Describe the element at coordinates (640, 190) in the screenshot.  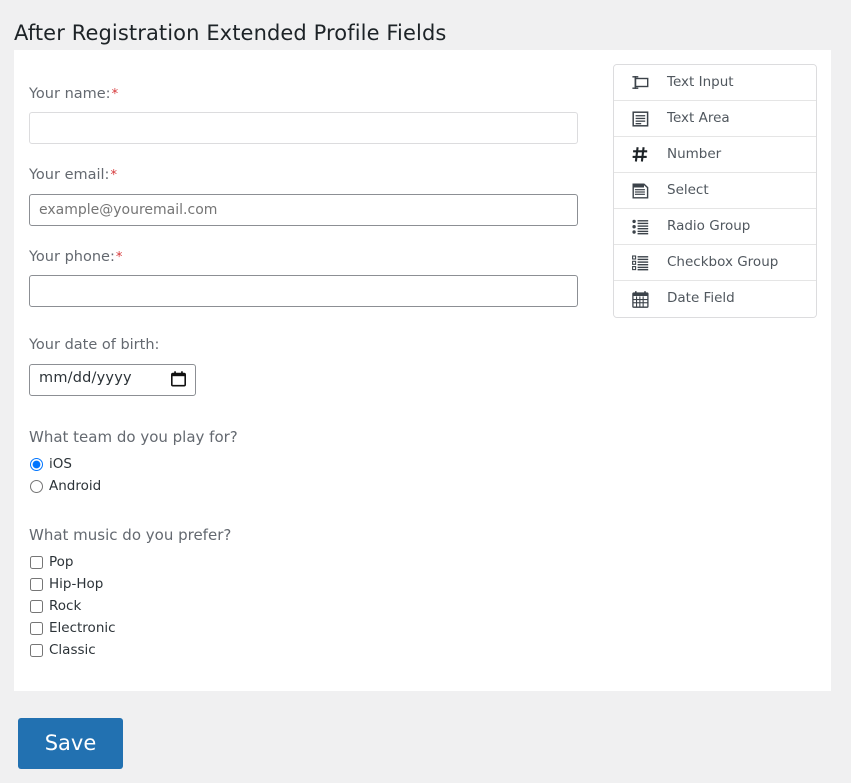
I see `select-dropdown-icon` at that location.